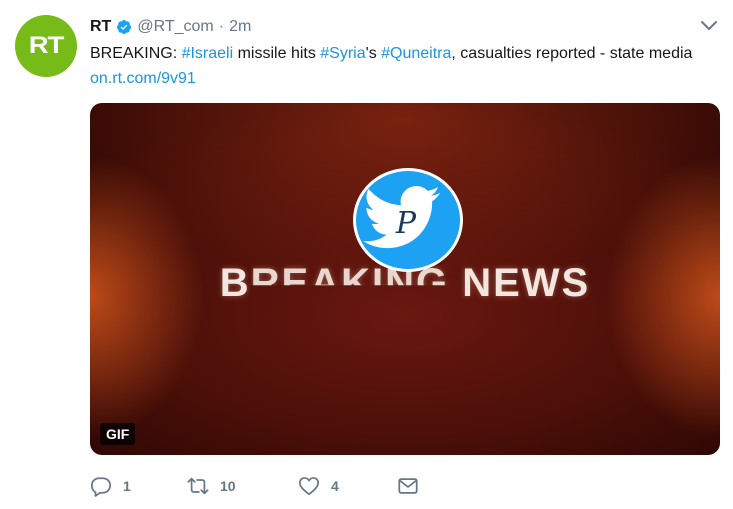  What do you see at coordinates (143, 78) in the screenshot?
I see `tweet-link: on.rt.com/9v91` at bounding box center [143, 78].